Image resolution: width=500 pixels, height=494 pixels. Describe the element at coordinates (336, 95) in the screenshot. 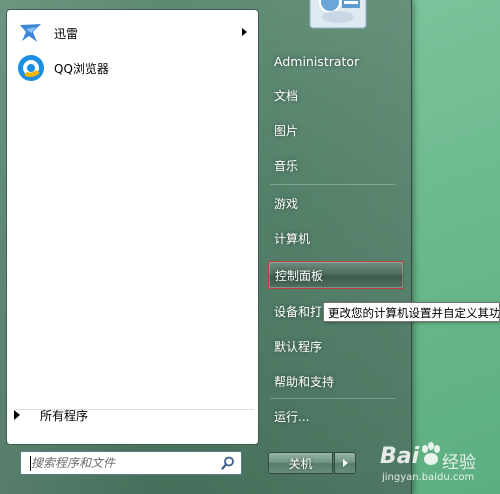

I see `right-item-documents: 文档` at that location.